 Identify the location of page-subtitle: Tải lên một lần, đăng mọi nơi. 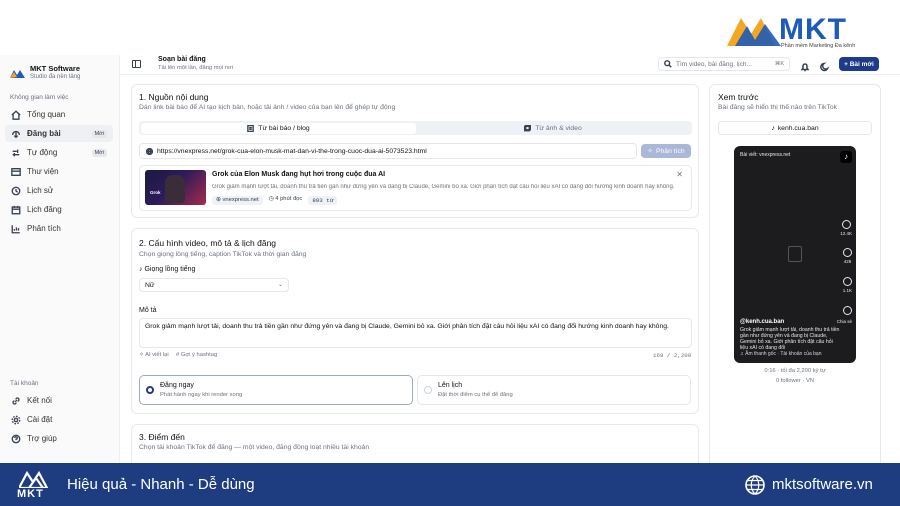
(196, 68).